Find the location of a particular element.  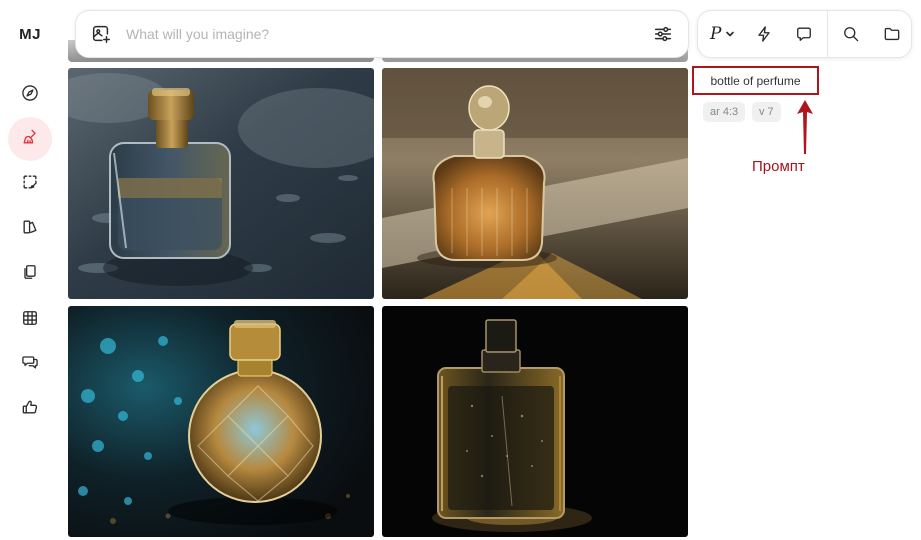

image-add-icon is located at coordinates (101, 34).